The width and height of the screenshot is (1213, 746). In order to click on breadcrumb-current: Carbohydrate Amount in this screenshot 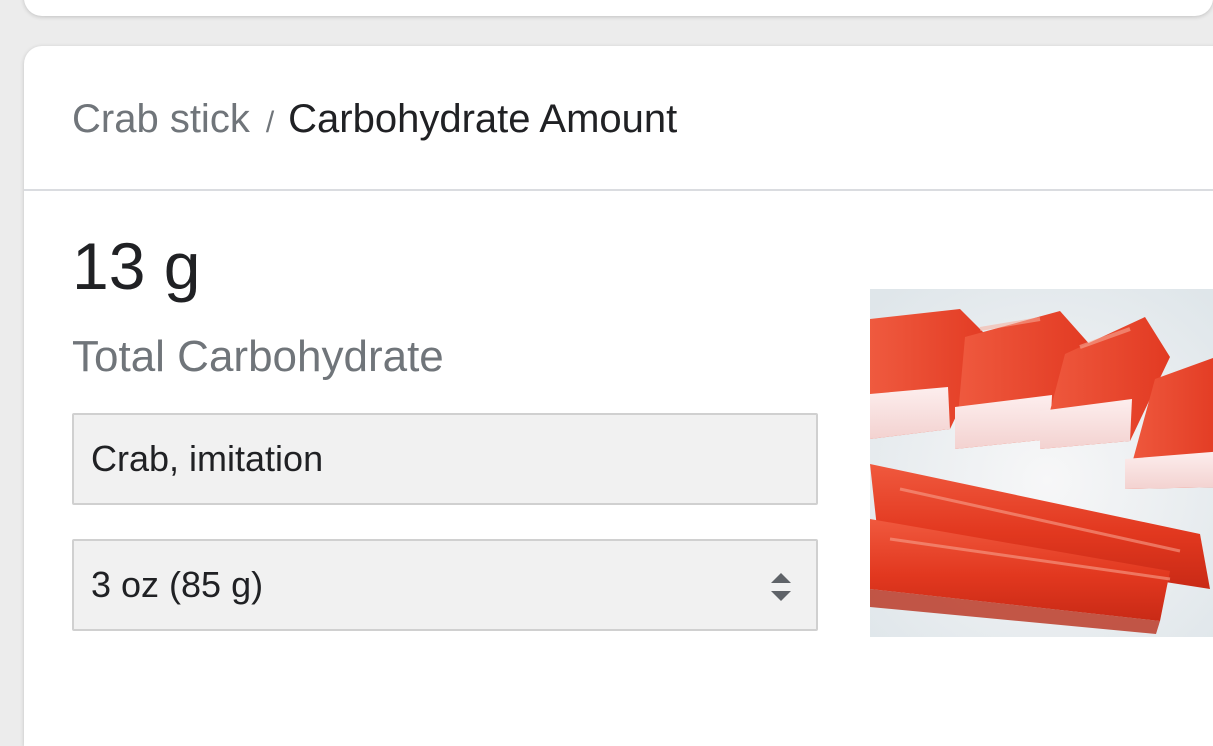, I will do `click(483, 119)`.